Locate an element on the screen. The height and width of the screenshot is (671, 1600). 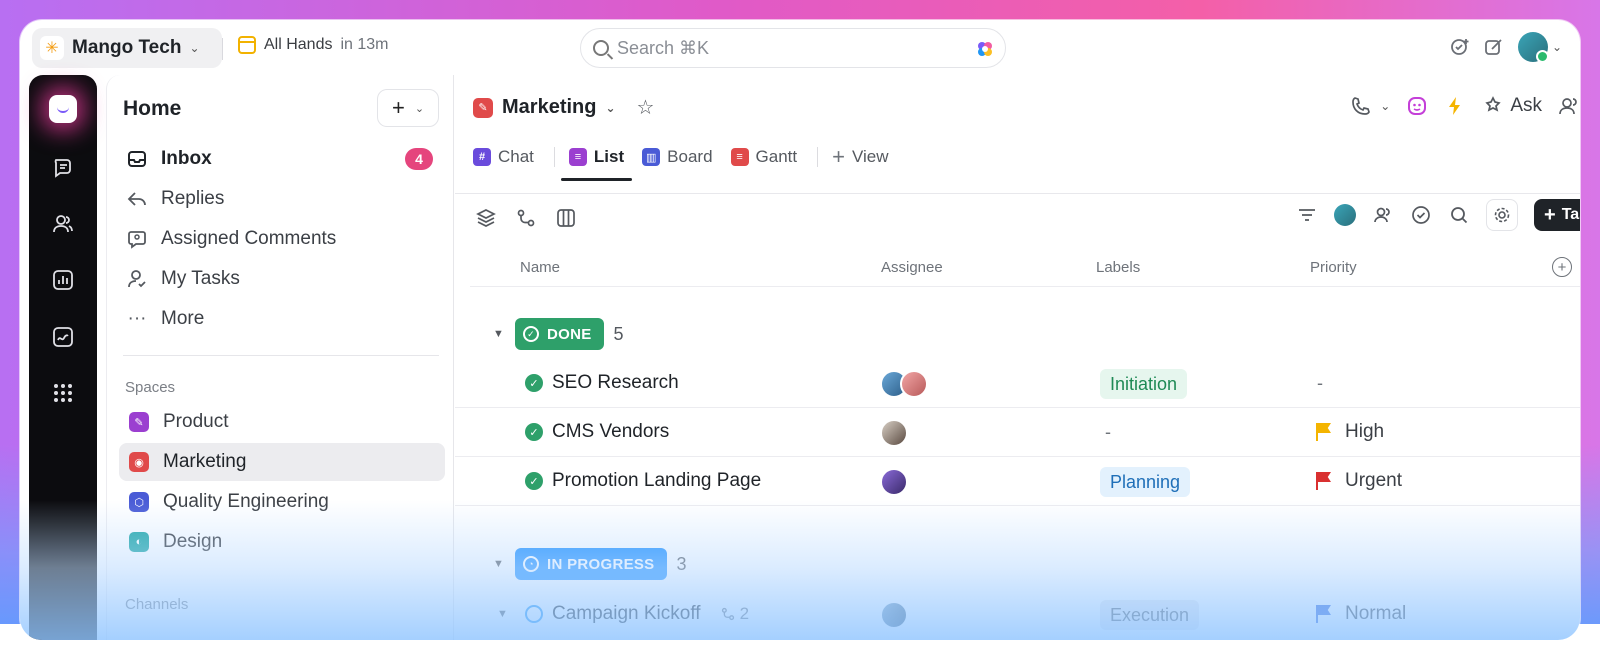
priority-empty: - is located at coordinates (1320, 383).